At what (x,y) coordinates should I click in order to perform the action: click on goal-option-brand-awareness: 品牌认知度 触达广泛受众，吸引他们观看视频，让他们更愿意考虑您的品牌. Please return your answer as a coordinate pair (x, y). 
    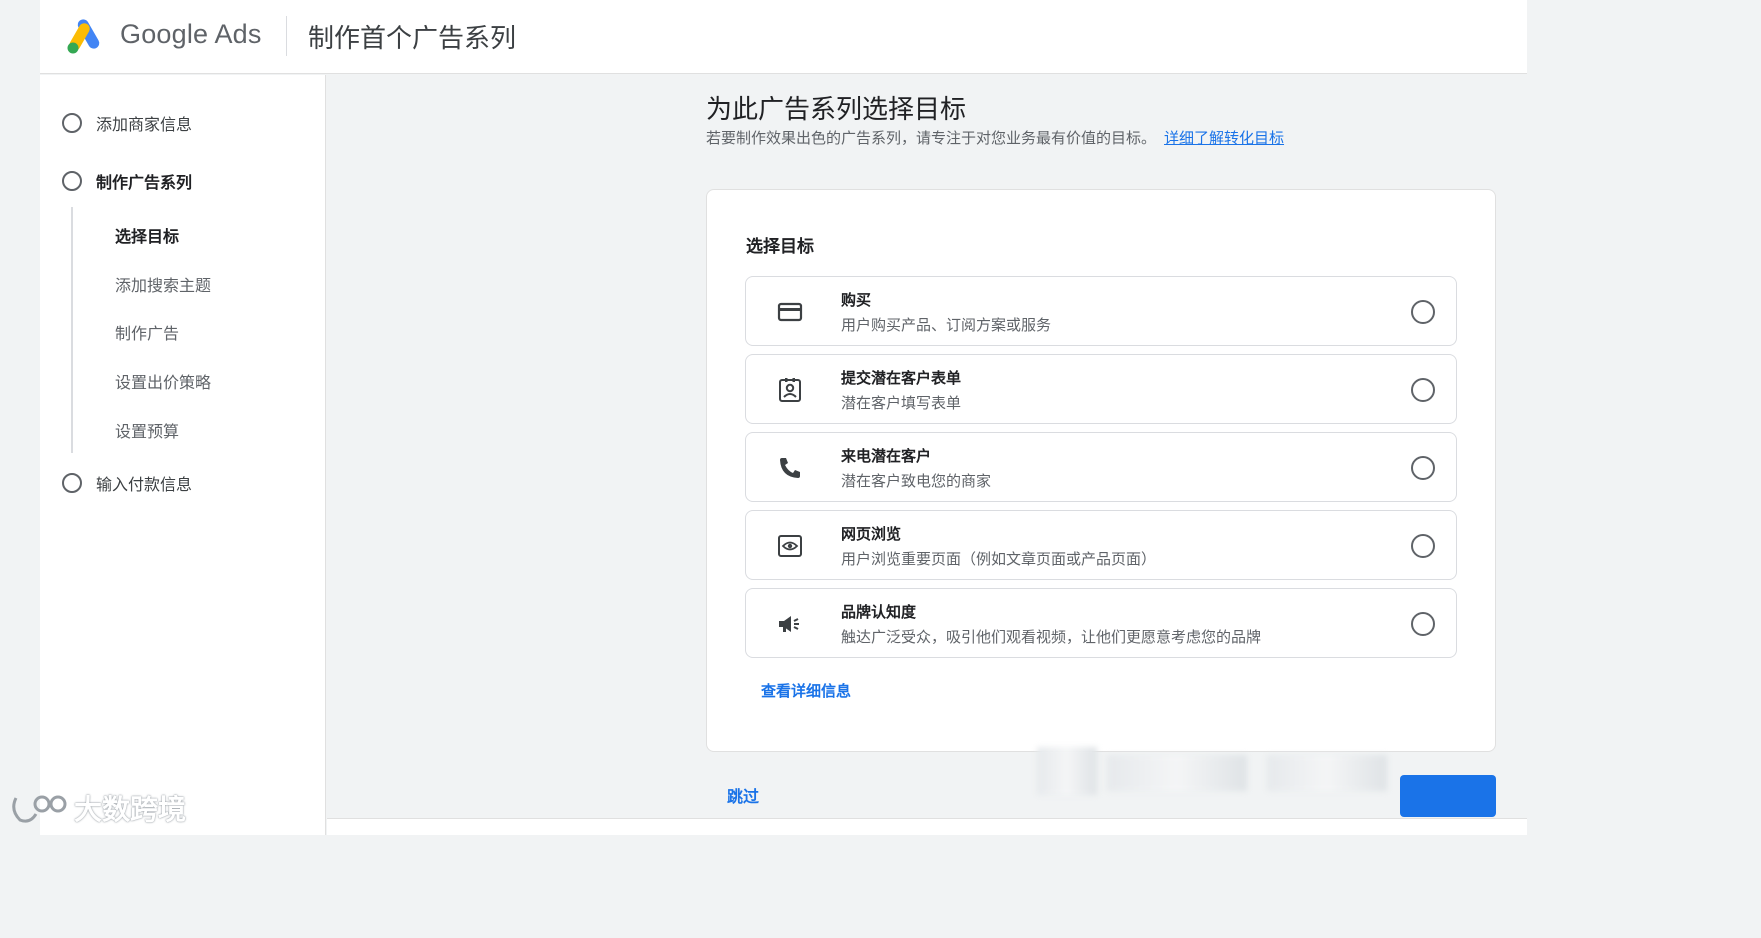
    Looking at the image, I should click on (1101, 623).